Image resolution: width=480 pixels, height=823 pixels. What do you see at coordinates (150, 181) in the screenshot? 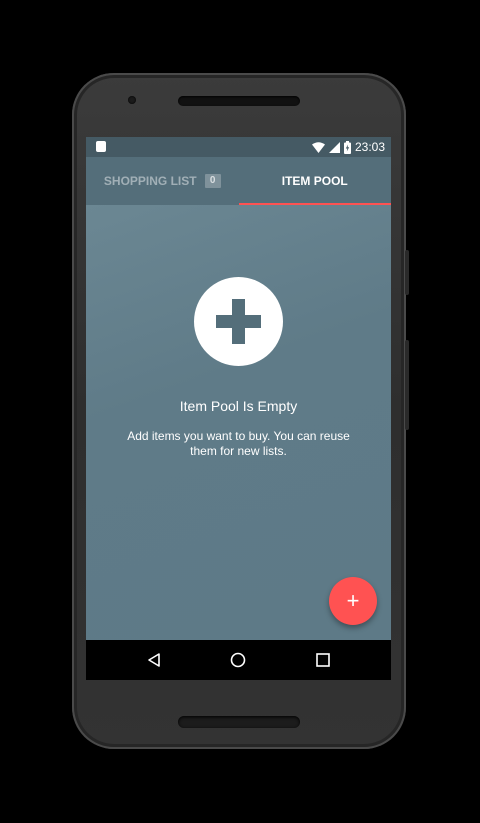
I see `tab-shopping-list-label: SHOPPING LIST` at bounding box center [150, 181].